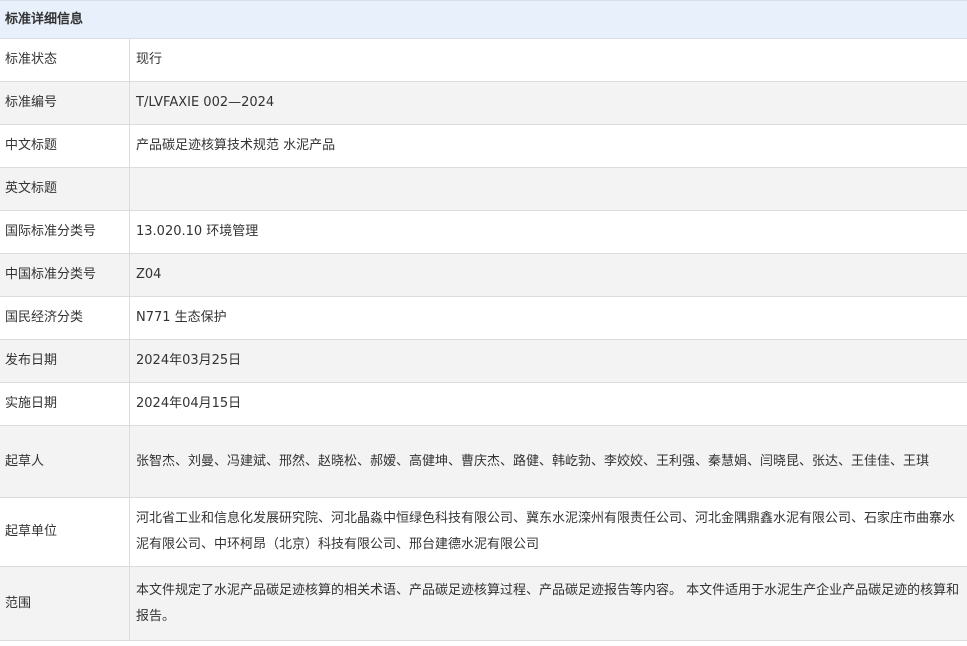 The width and height of the screenshot is (967, 646). Describe the element at coordinates (483, 19) in the screenshot. I see `section-header: 标准详细信息` at that location.